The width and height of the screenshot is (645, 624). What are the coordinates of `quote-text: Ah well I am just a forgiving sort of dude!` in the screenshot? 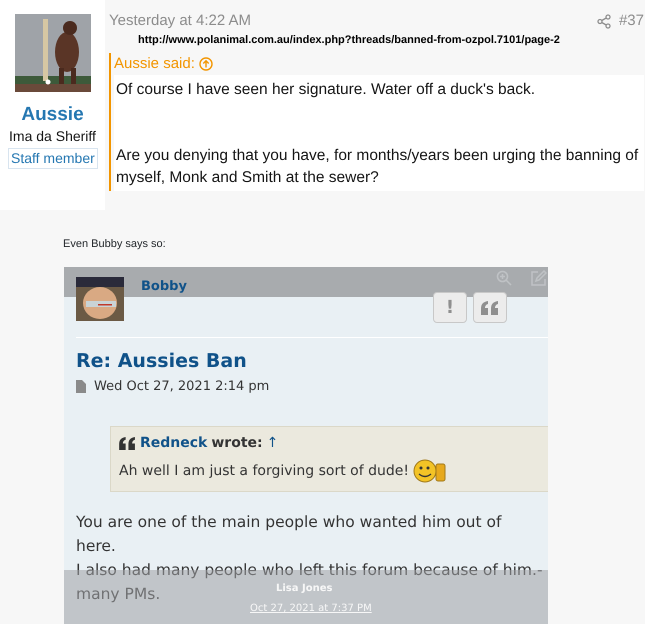 It's located at (264, 471).